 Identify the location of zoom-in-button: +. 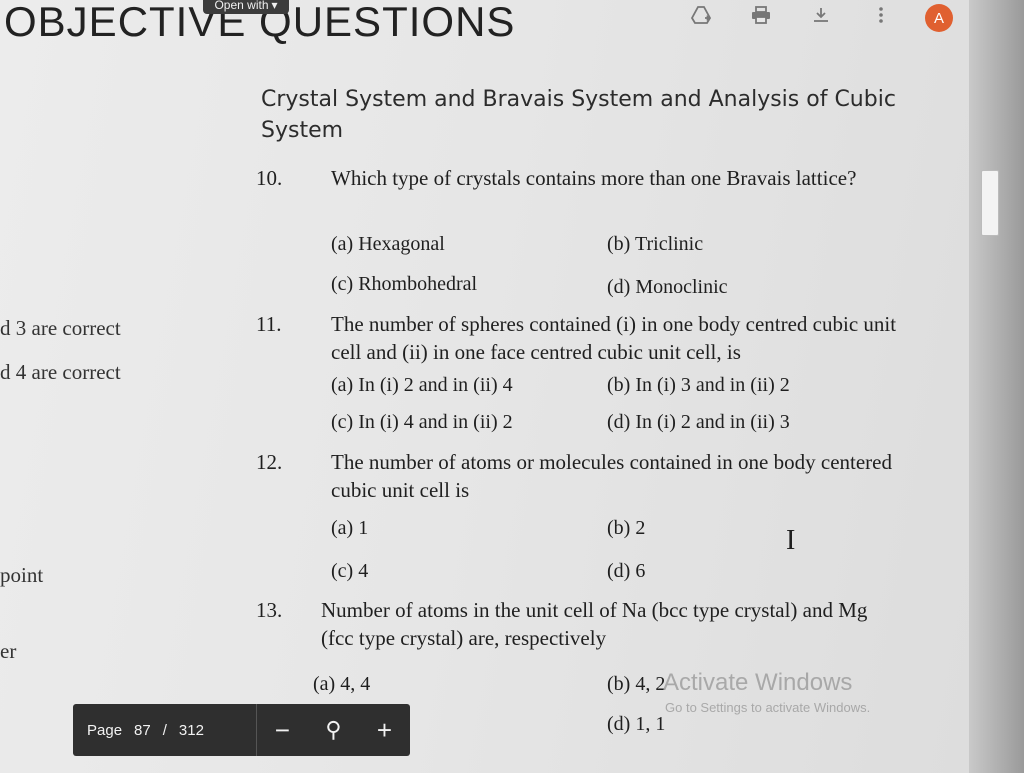
(384, 730).